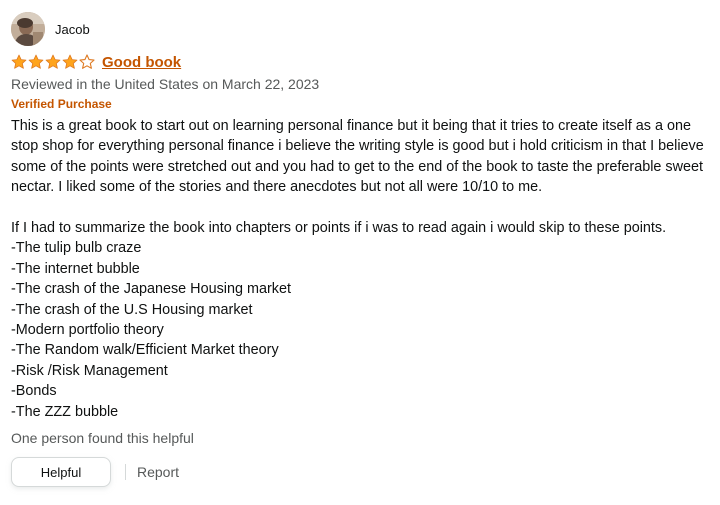 The image size is (720, 505). Describe the element at coordinates (61, 472) in the screenshot. I see `helpful-button: Helpful` at that location.